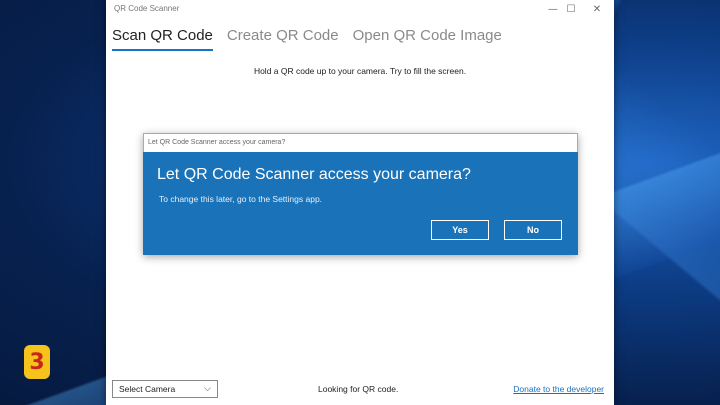 This screenshot has height=405, width=720. Describe the element at coordinates (571, 10) in the screenshot. I see `maximize-button: ☐` at that location.